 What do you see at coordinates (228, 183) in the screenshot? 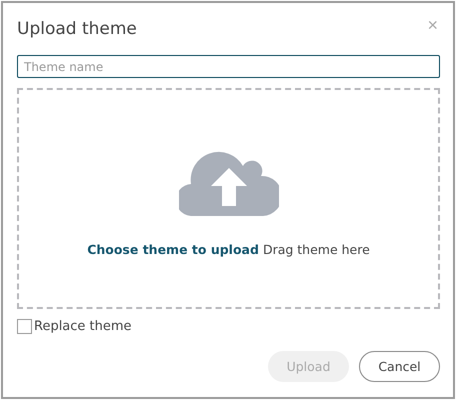
I see `cloud-upload-icon` at bounding box center [228, 183].